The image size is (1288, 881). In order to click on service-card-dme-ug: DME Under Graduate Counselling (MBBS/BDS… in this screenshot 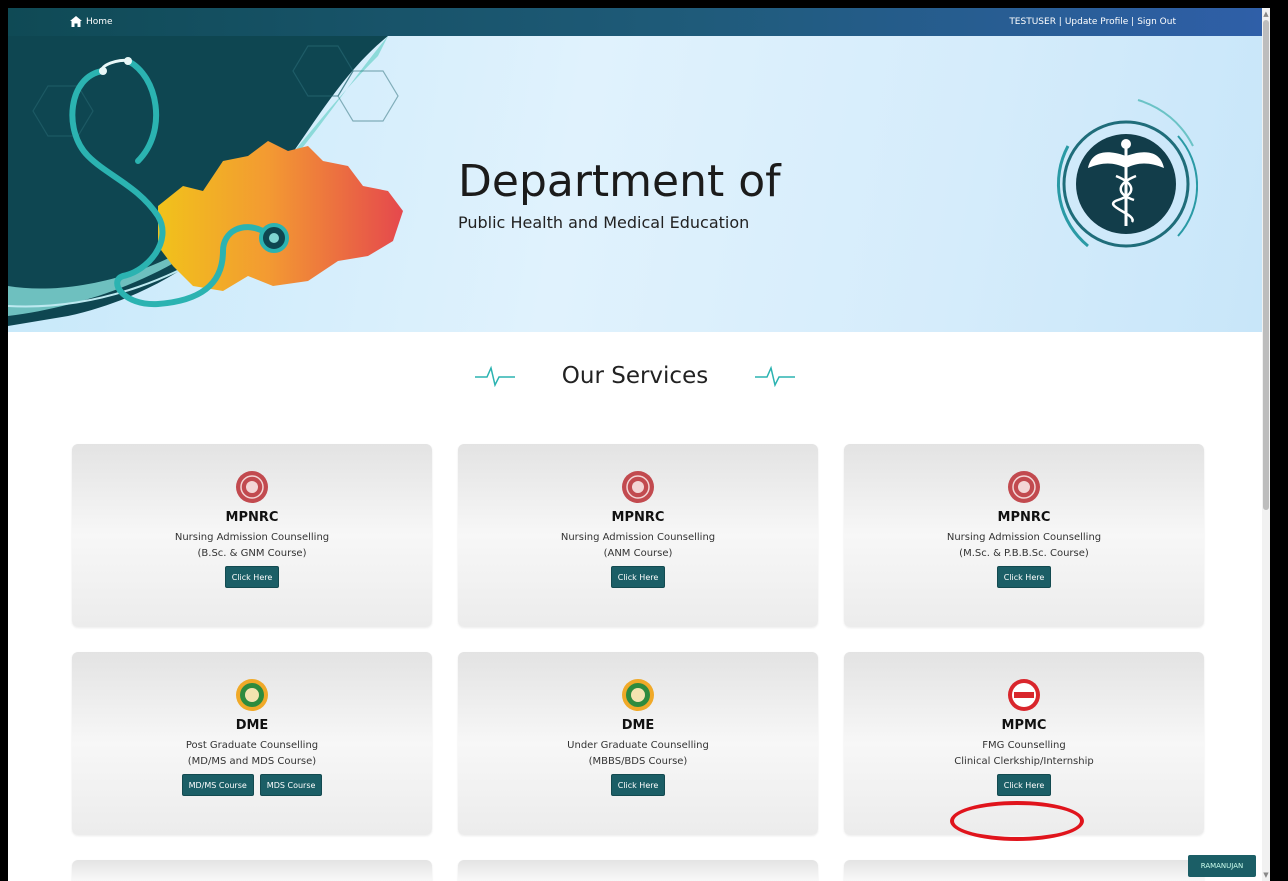, I will do `click(638, 743)`.